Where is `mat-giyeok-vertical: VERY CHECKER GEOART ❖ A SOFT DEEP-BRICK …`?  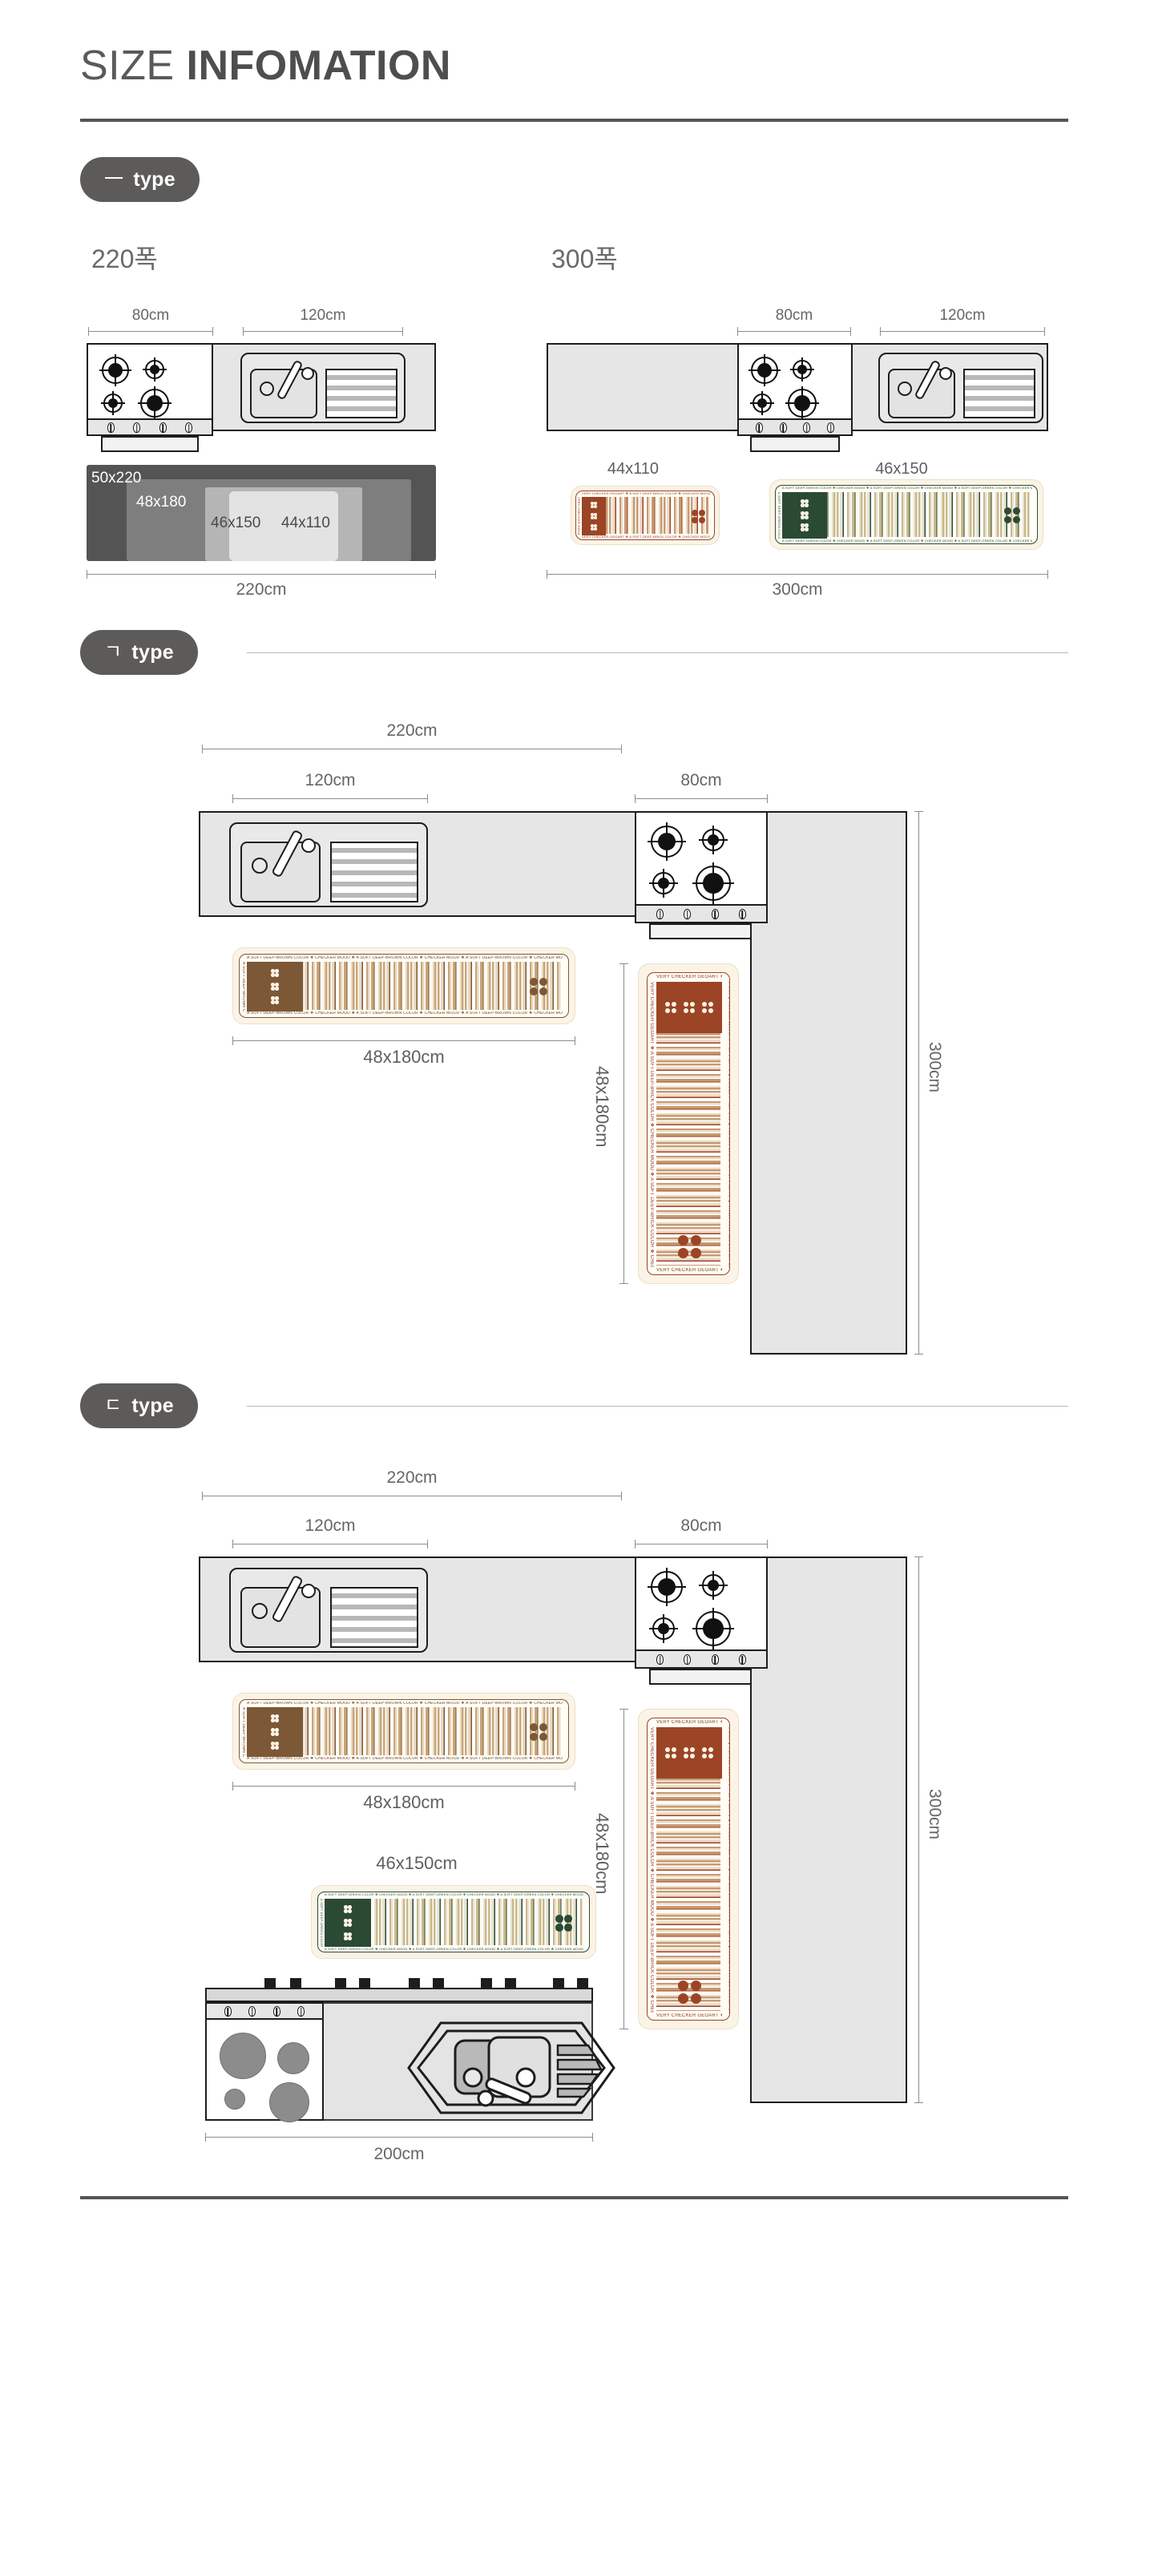 mat-giyeok-vertical: VERY CHECKER GEOART ❖ A SOFT DEEP-BRICK … is located at coordinates (688, 1123).